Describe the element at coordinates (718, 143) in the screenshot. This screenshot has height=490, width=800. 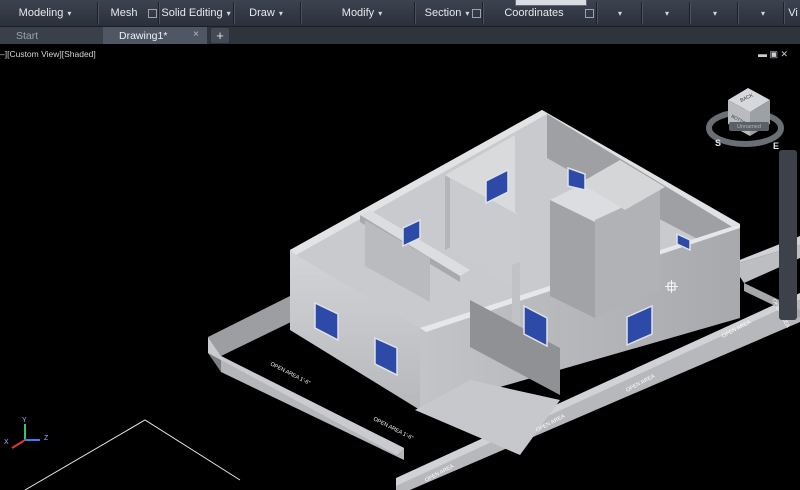
I see `compass-south: S` at that location.